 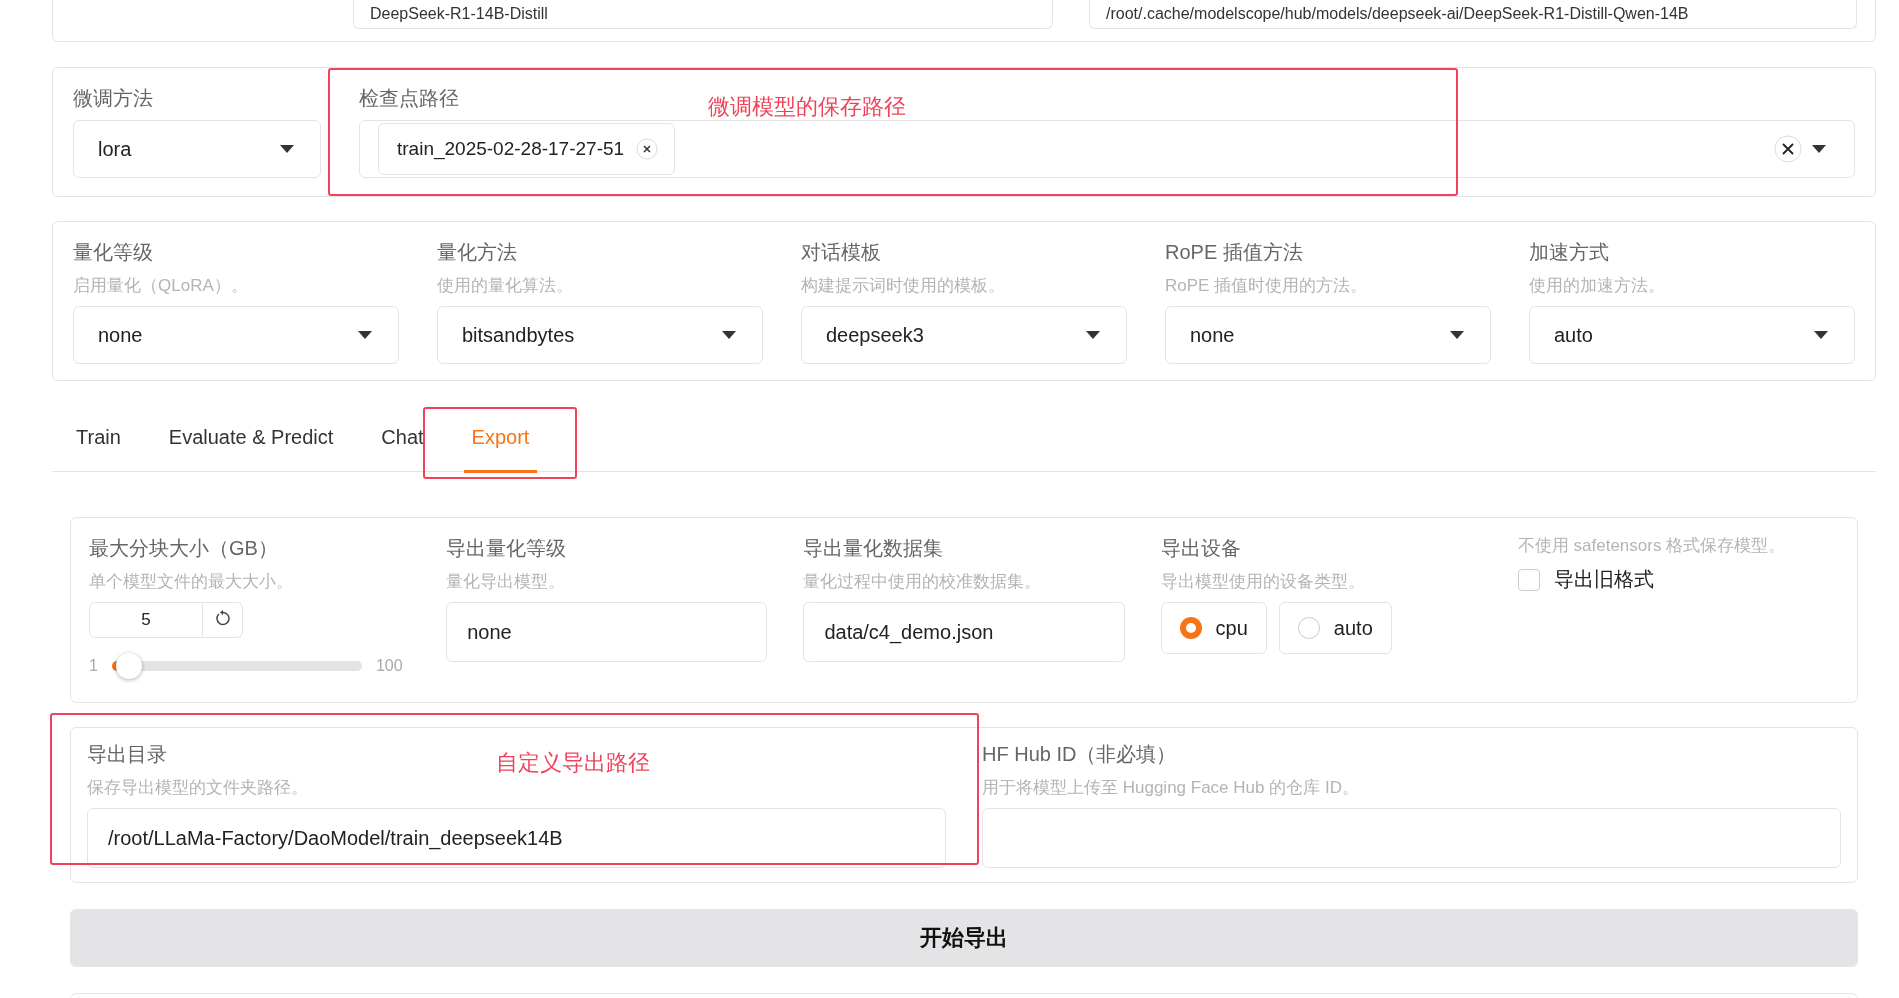 What do you see at coordinates (127, 754) in the screenshot?
I see `field-label: 导出目录` at bounding box center [127, 754].